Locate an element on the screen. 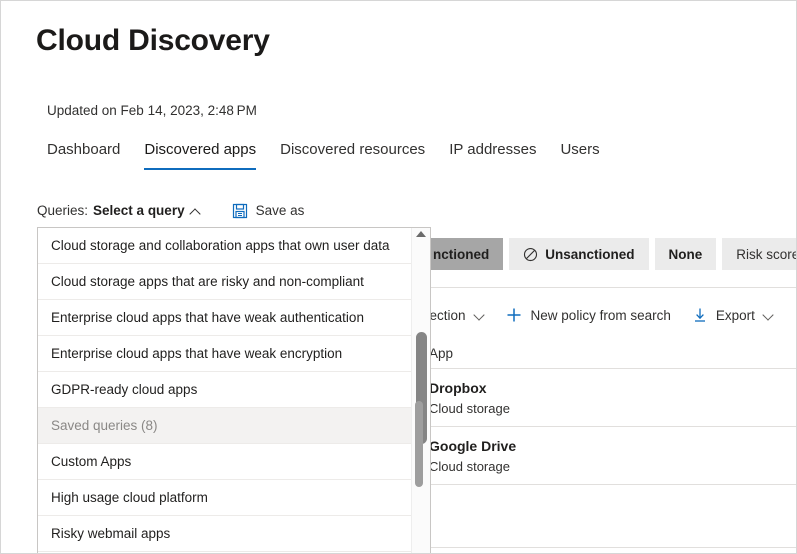 This screenshot has height=554, width=797. risk-score-label: Risk score: is located at coordinates (766, 254).